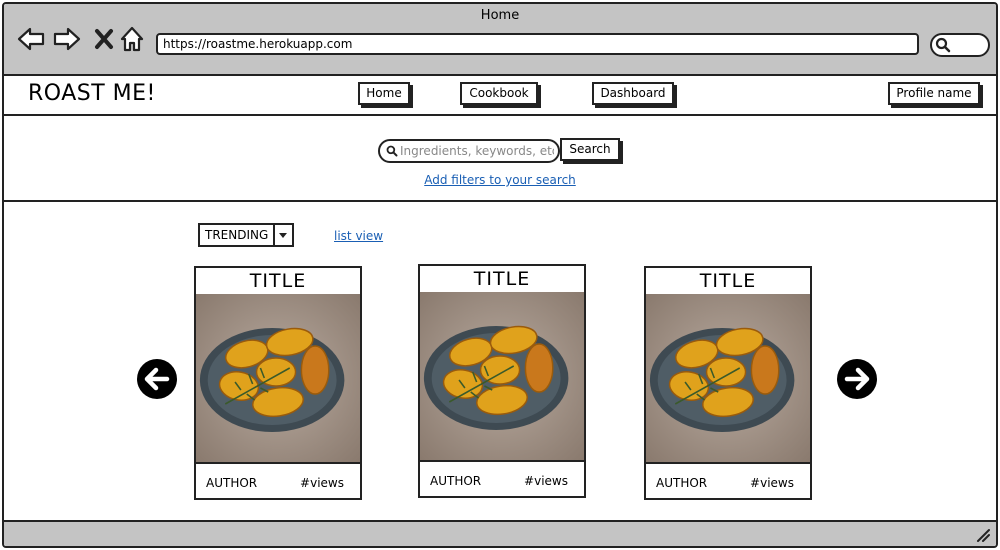  I want to click on search-placeholder: Ingredients, keywords, etc, so click(477, 151).